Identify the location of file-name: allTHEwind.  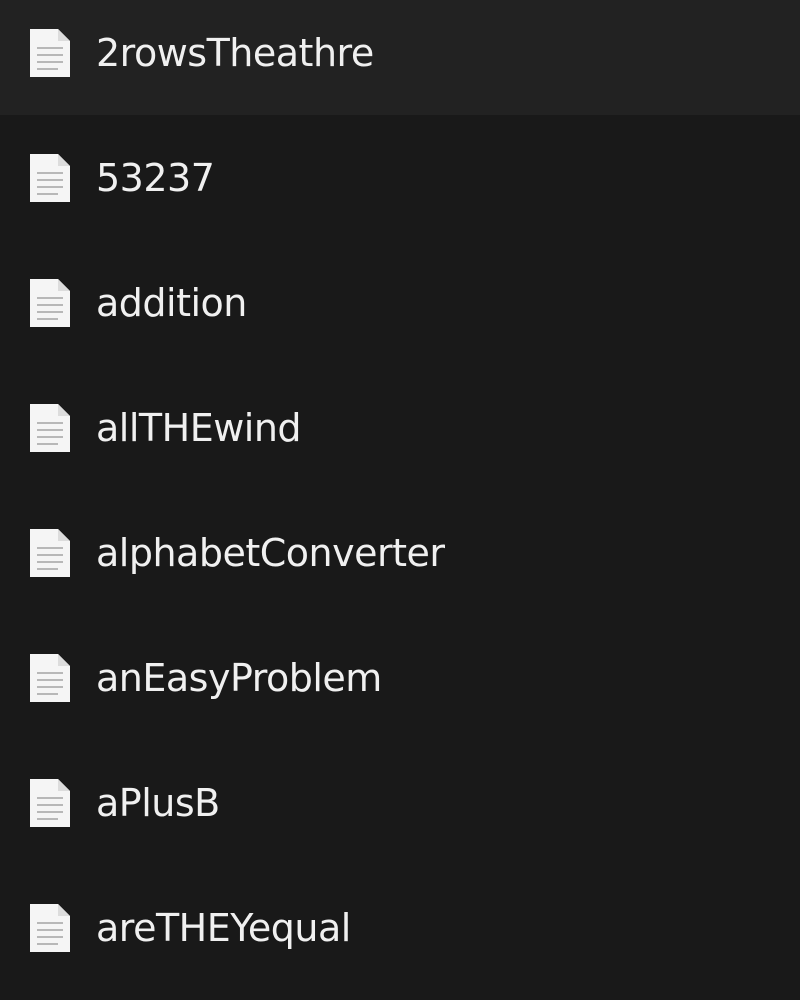
(199, 427).